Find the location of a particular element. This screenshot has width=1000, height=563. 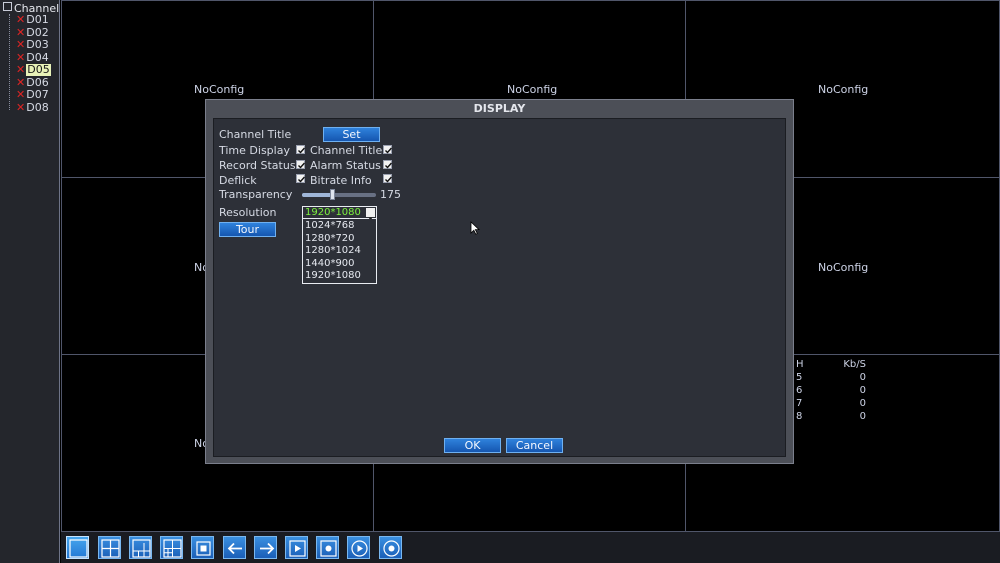

collapse-icon is located at coordinates (7, 6).